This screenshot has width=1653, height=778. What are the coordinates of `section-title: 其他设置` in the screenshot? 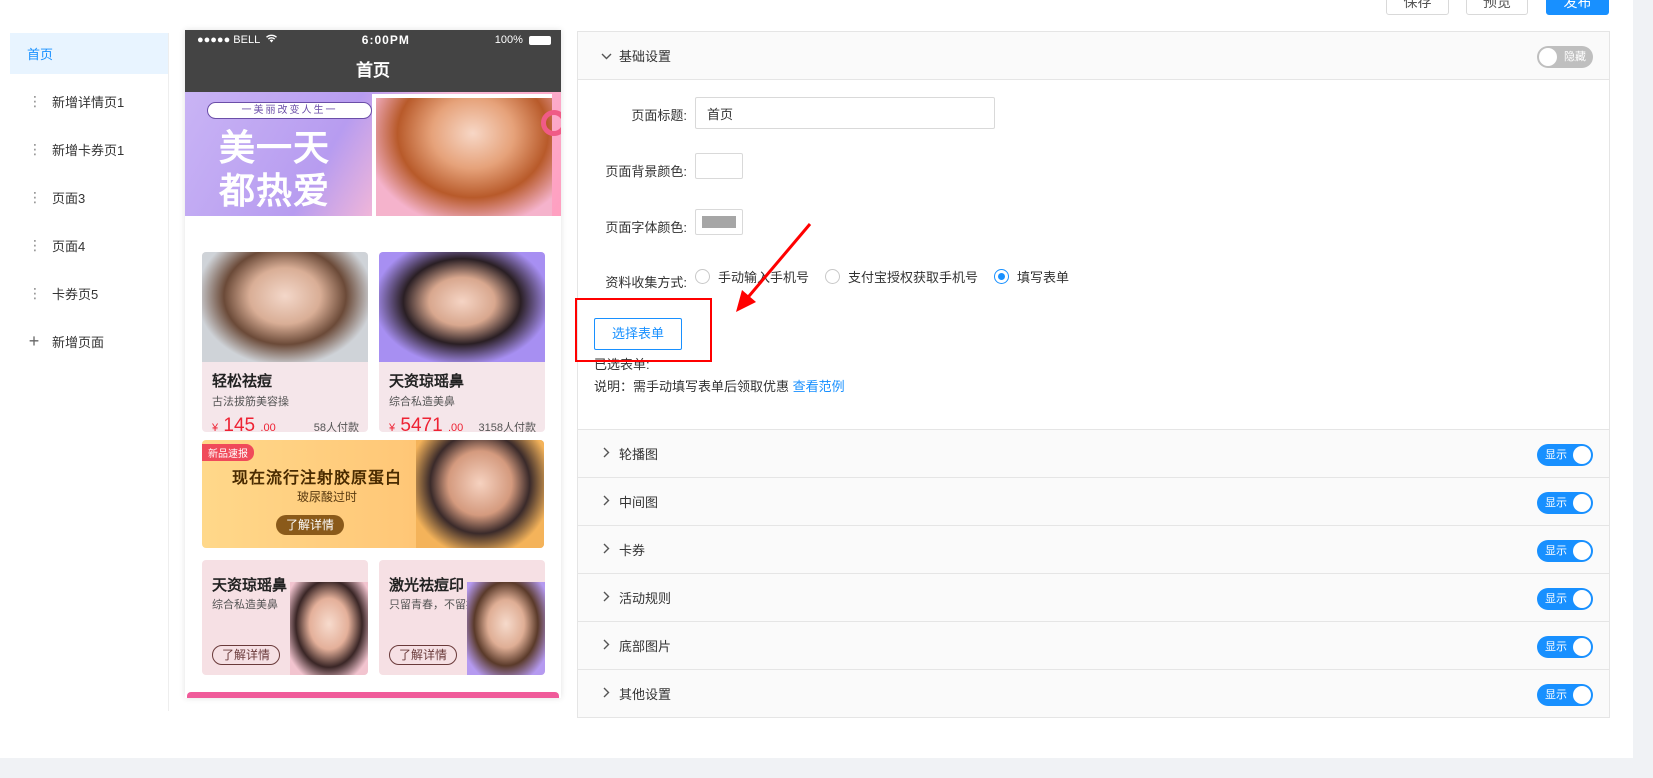 It's located at (645, 694).